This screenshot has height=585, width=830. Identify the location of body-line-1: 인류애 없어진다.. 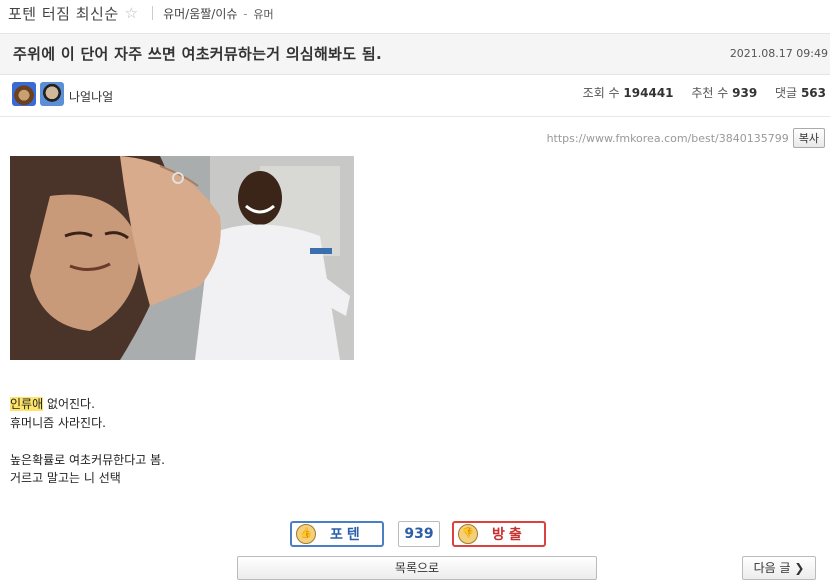
(87, 404).